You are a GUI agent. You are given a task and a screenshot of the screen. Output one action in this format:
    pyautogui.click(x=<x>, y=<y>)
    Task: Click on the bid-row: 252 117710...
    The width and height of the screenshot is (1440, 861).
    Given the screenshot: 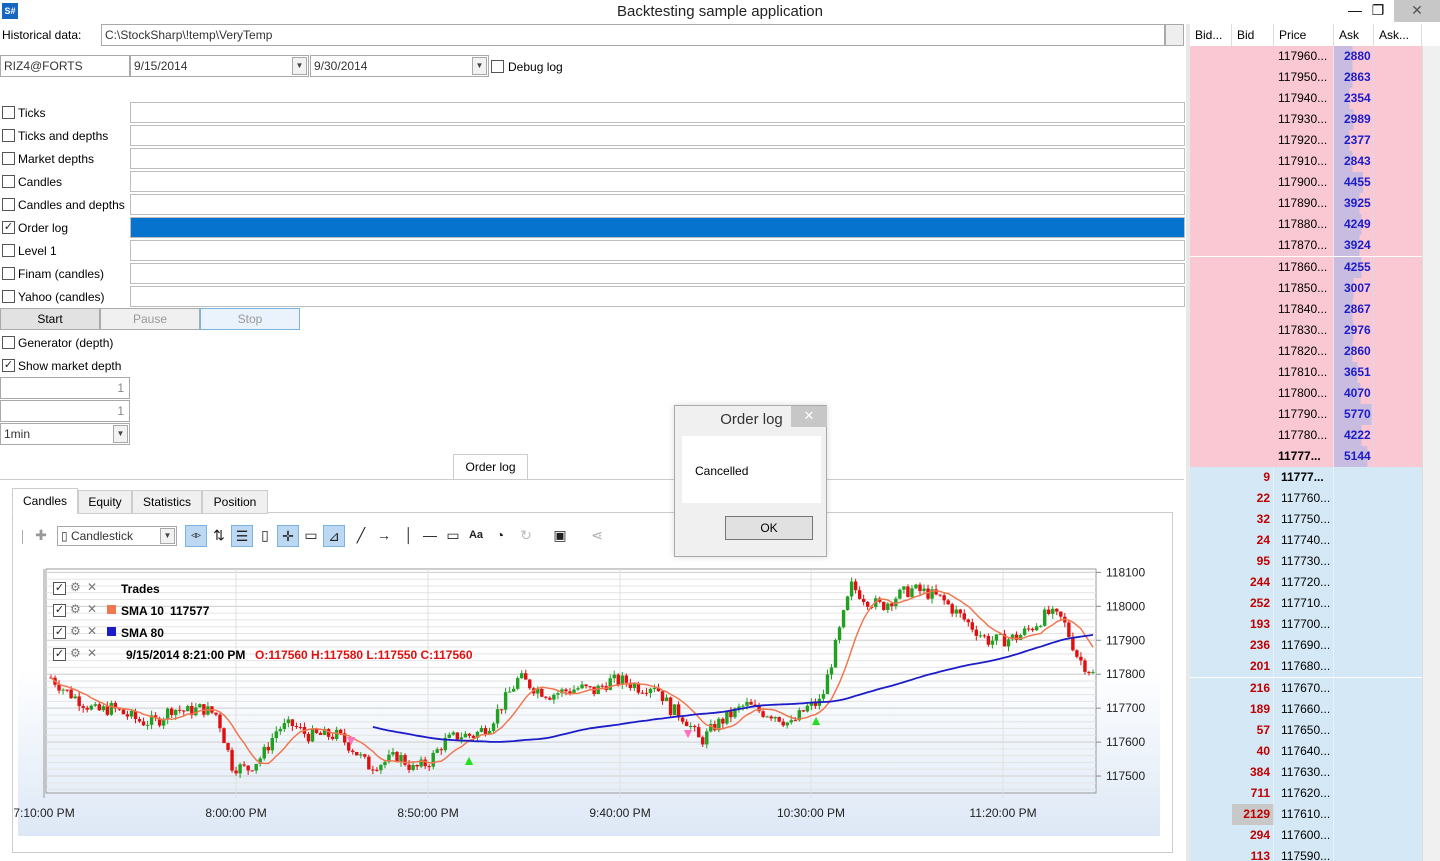 What is the action you would take?
    pyautogui.click(x=1306, y=604)
    